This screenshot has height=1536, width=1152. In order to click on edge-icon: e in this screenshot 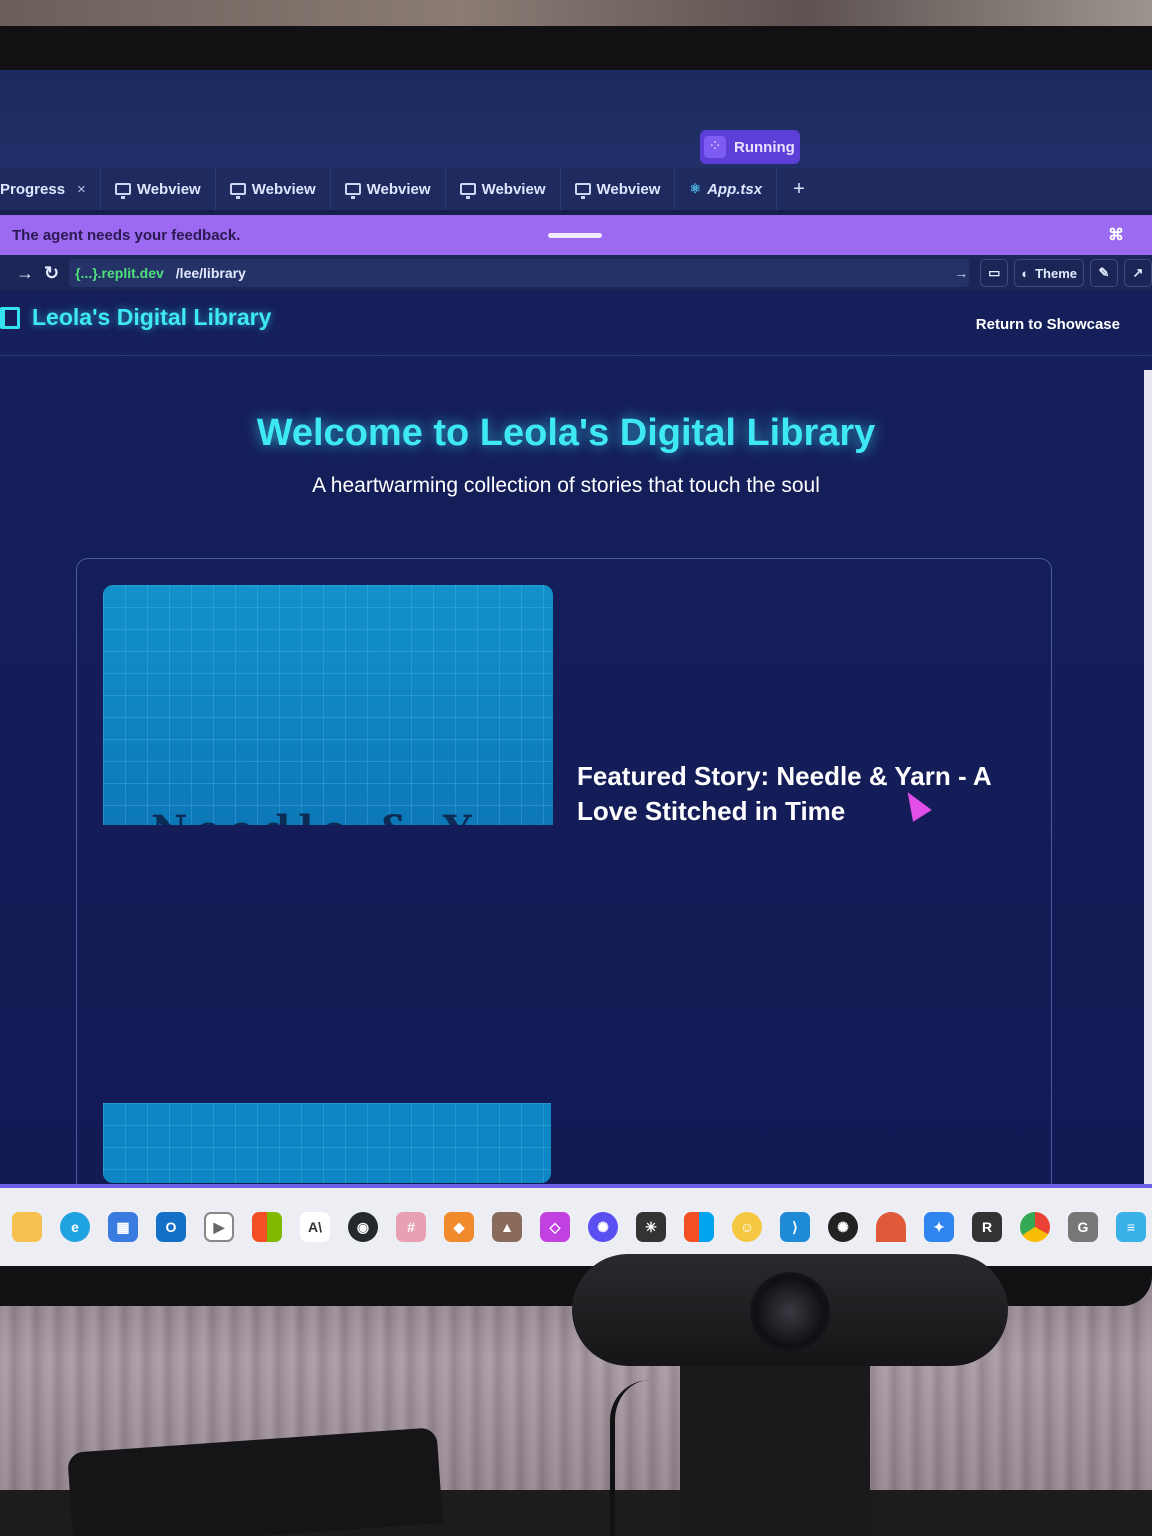, I will do `click(75, 1227)`.